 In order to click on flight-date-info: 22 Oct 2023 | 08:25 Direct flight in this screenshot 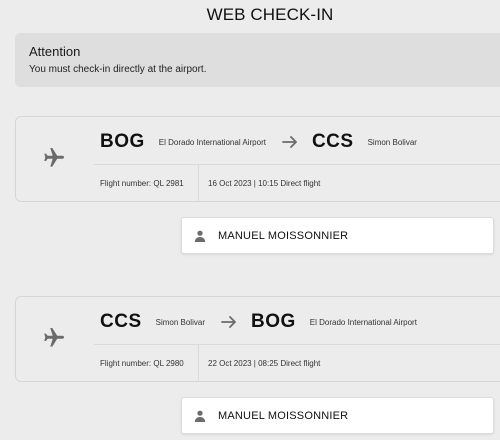, I will do `click(264, 363)`.